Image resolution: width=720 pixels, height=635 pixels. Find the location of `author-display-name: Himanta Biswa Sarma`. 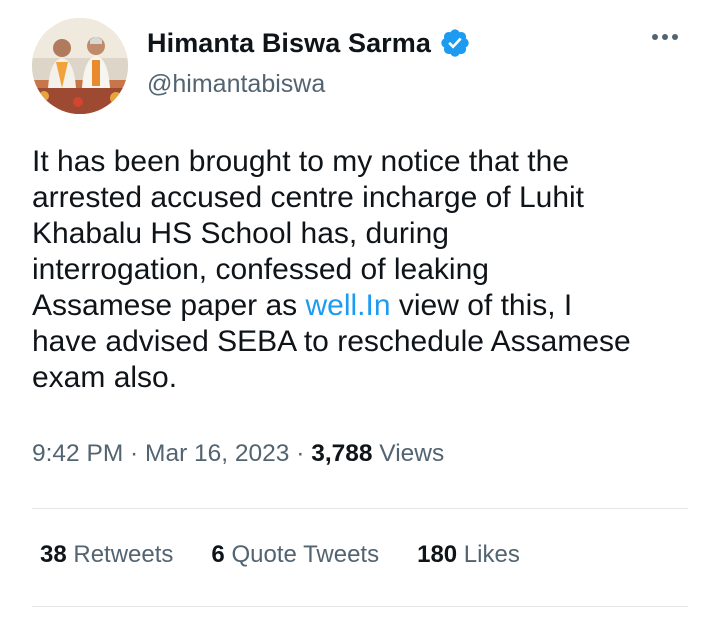

author-display-name: Himanta Biswa Sarma is located at coordinates (289, 43).